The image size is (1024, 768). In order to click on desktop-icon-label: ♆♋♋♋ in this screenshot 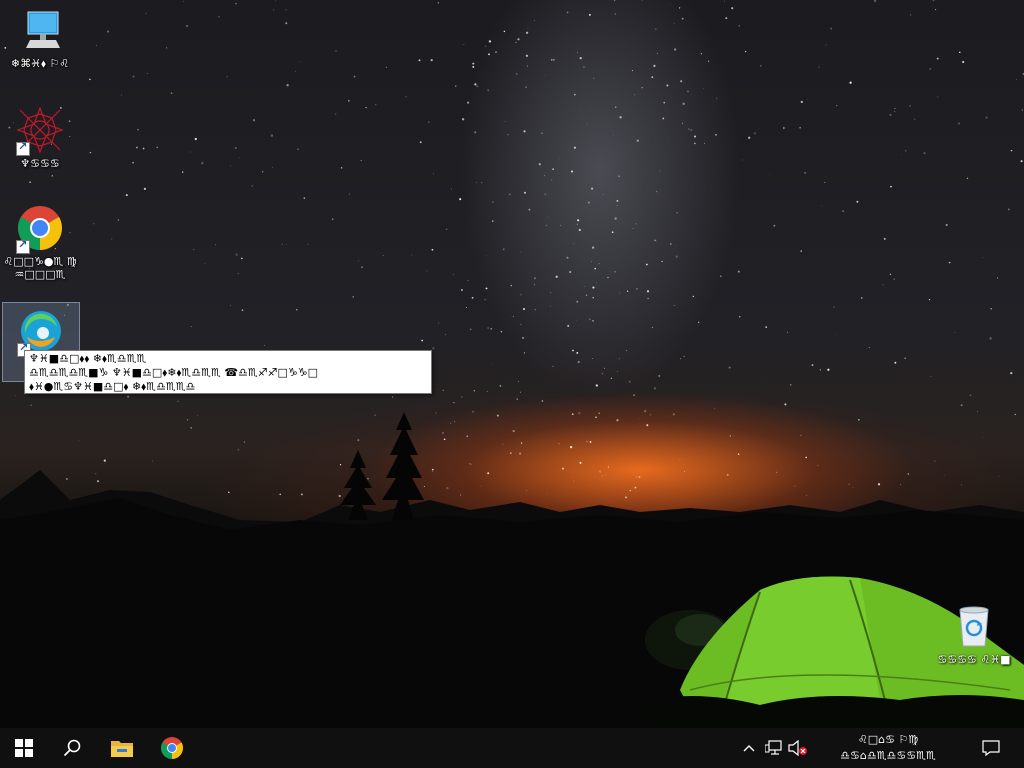, I will do `click(40, 163)`.